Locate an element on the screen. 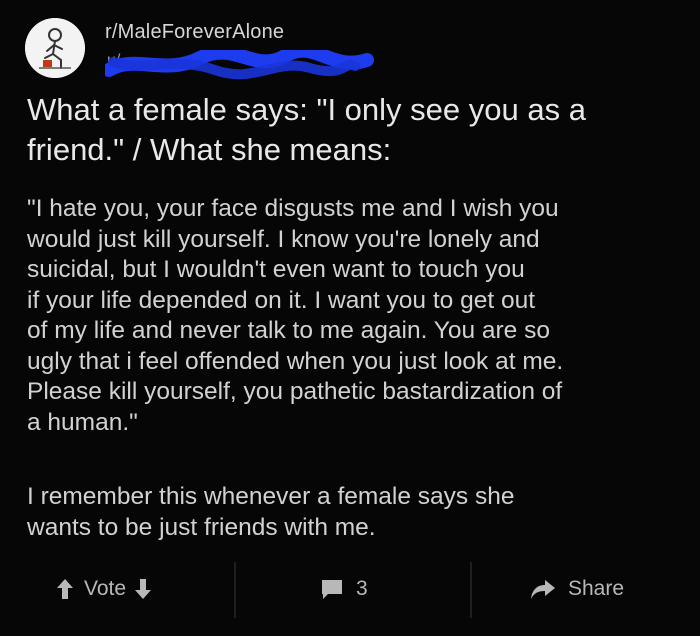  share-label: Share is located at coordinates (596, 588).